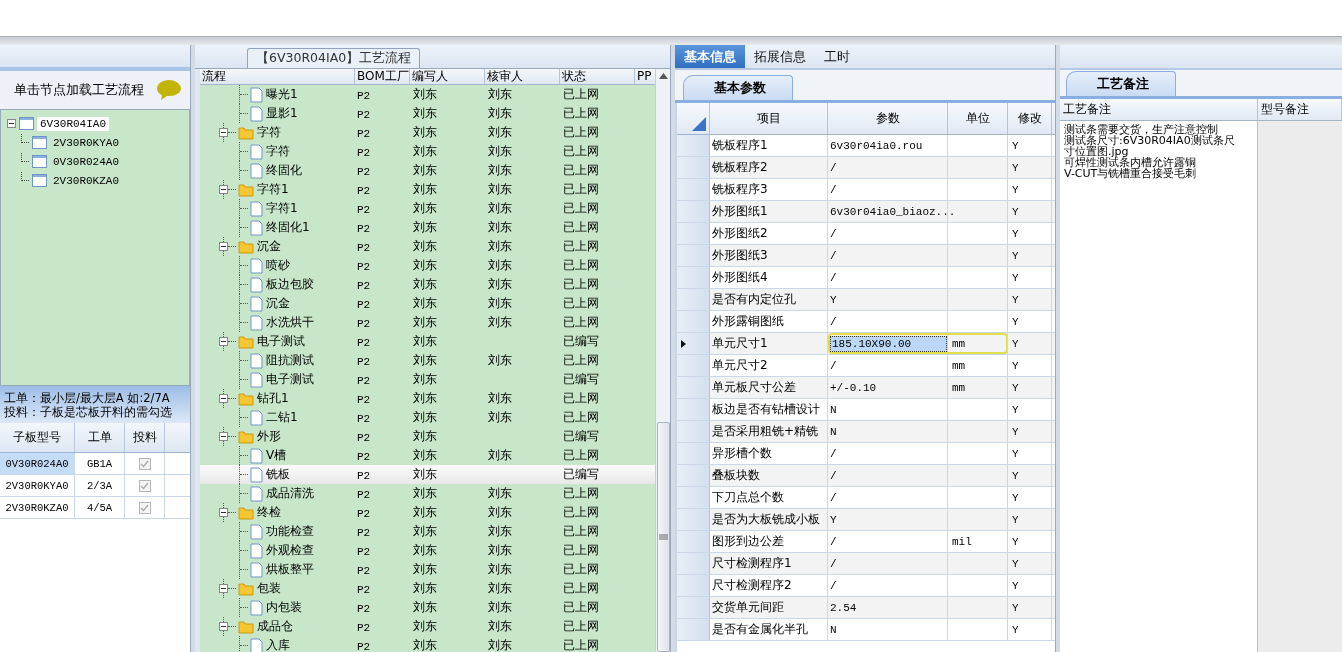 The height and width of the screenshot is (652, 1342). I want to click on process-row: 阻抗测试 P2 刘东 刘东 已上网, so click(427, 360).